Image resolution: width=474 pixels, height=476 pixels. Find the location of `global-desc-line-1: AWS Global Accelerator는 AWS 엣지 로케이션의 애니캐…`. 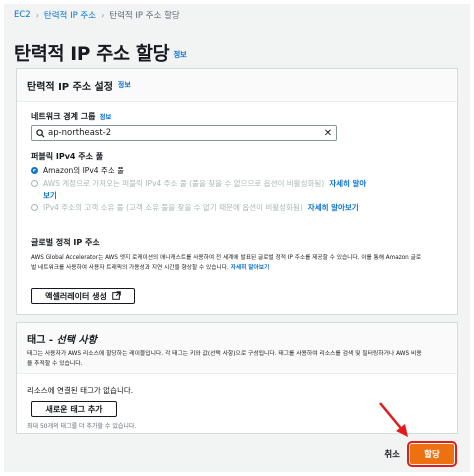

global-desc-line-1: AWS Global Accelerator는 AWS 엣지 로케이션의 애니캐… is located at coordinates (226, 258).